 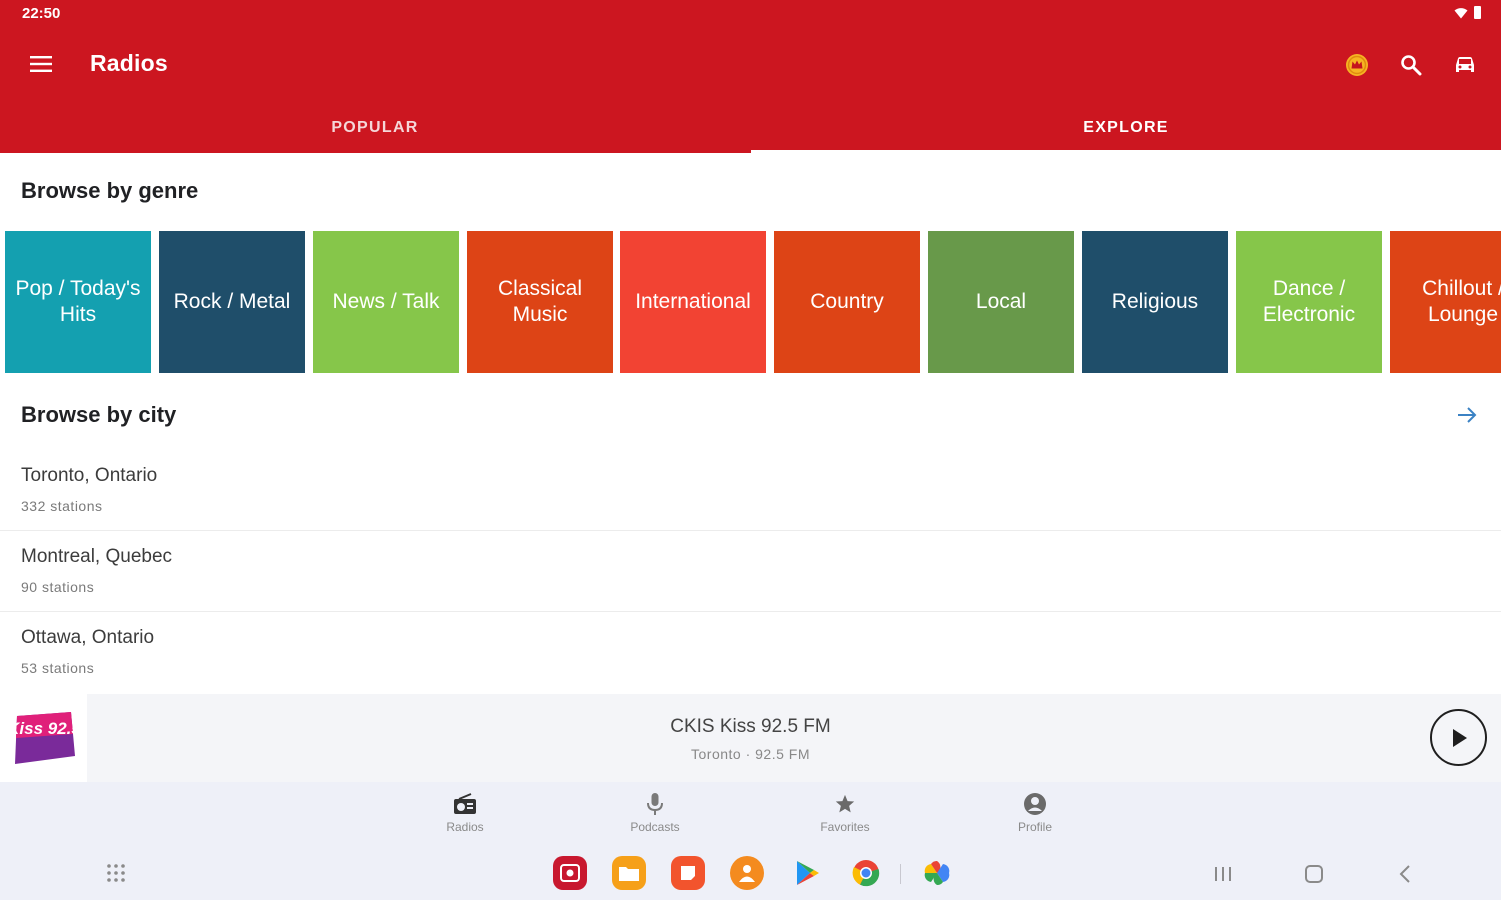 I want to click on genre-tile-local: Local, so click(x=1001, y=302).